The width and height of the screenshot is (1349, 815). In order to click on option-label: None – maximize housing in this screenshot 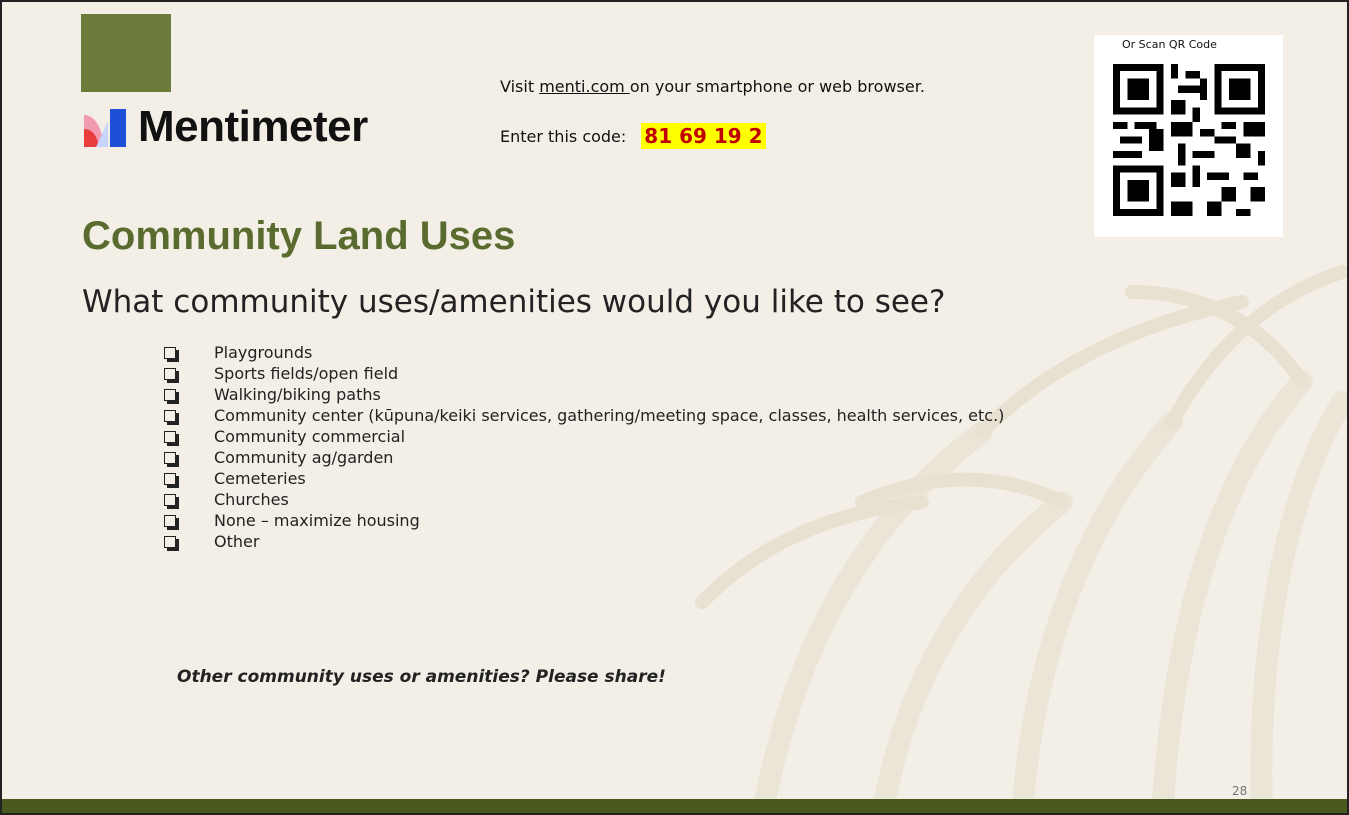, I will do `click(317, 520)`.